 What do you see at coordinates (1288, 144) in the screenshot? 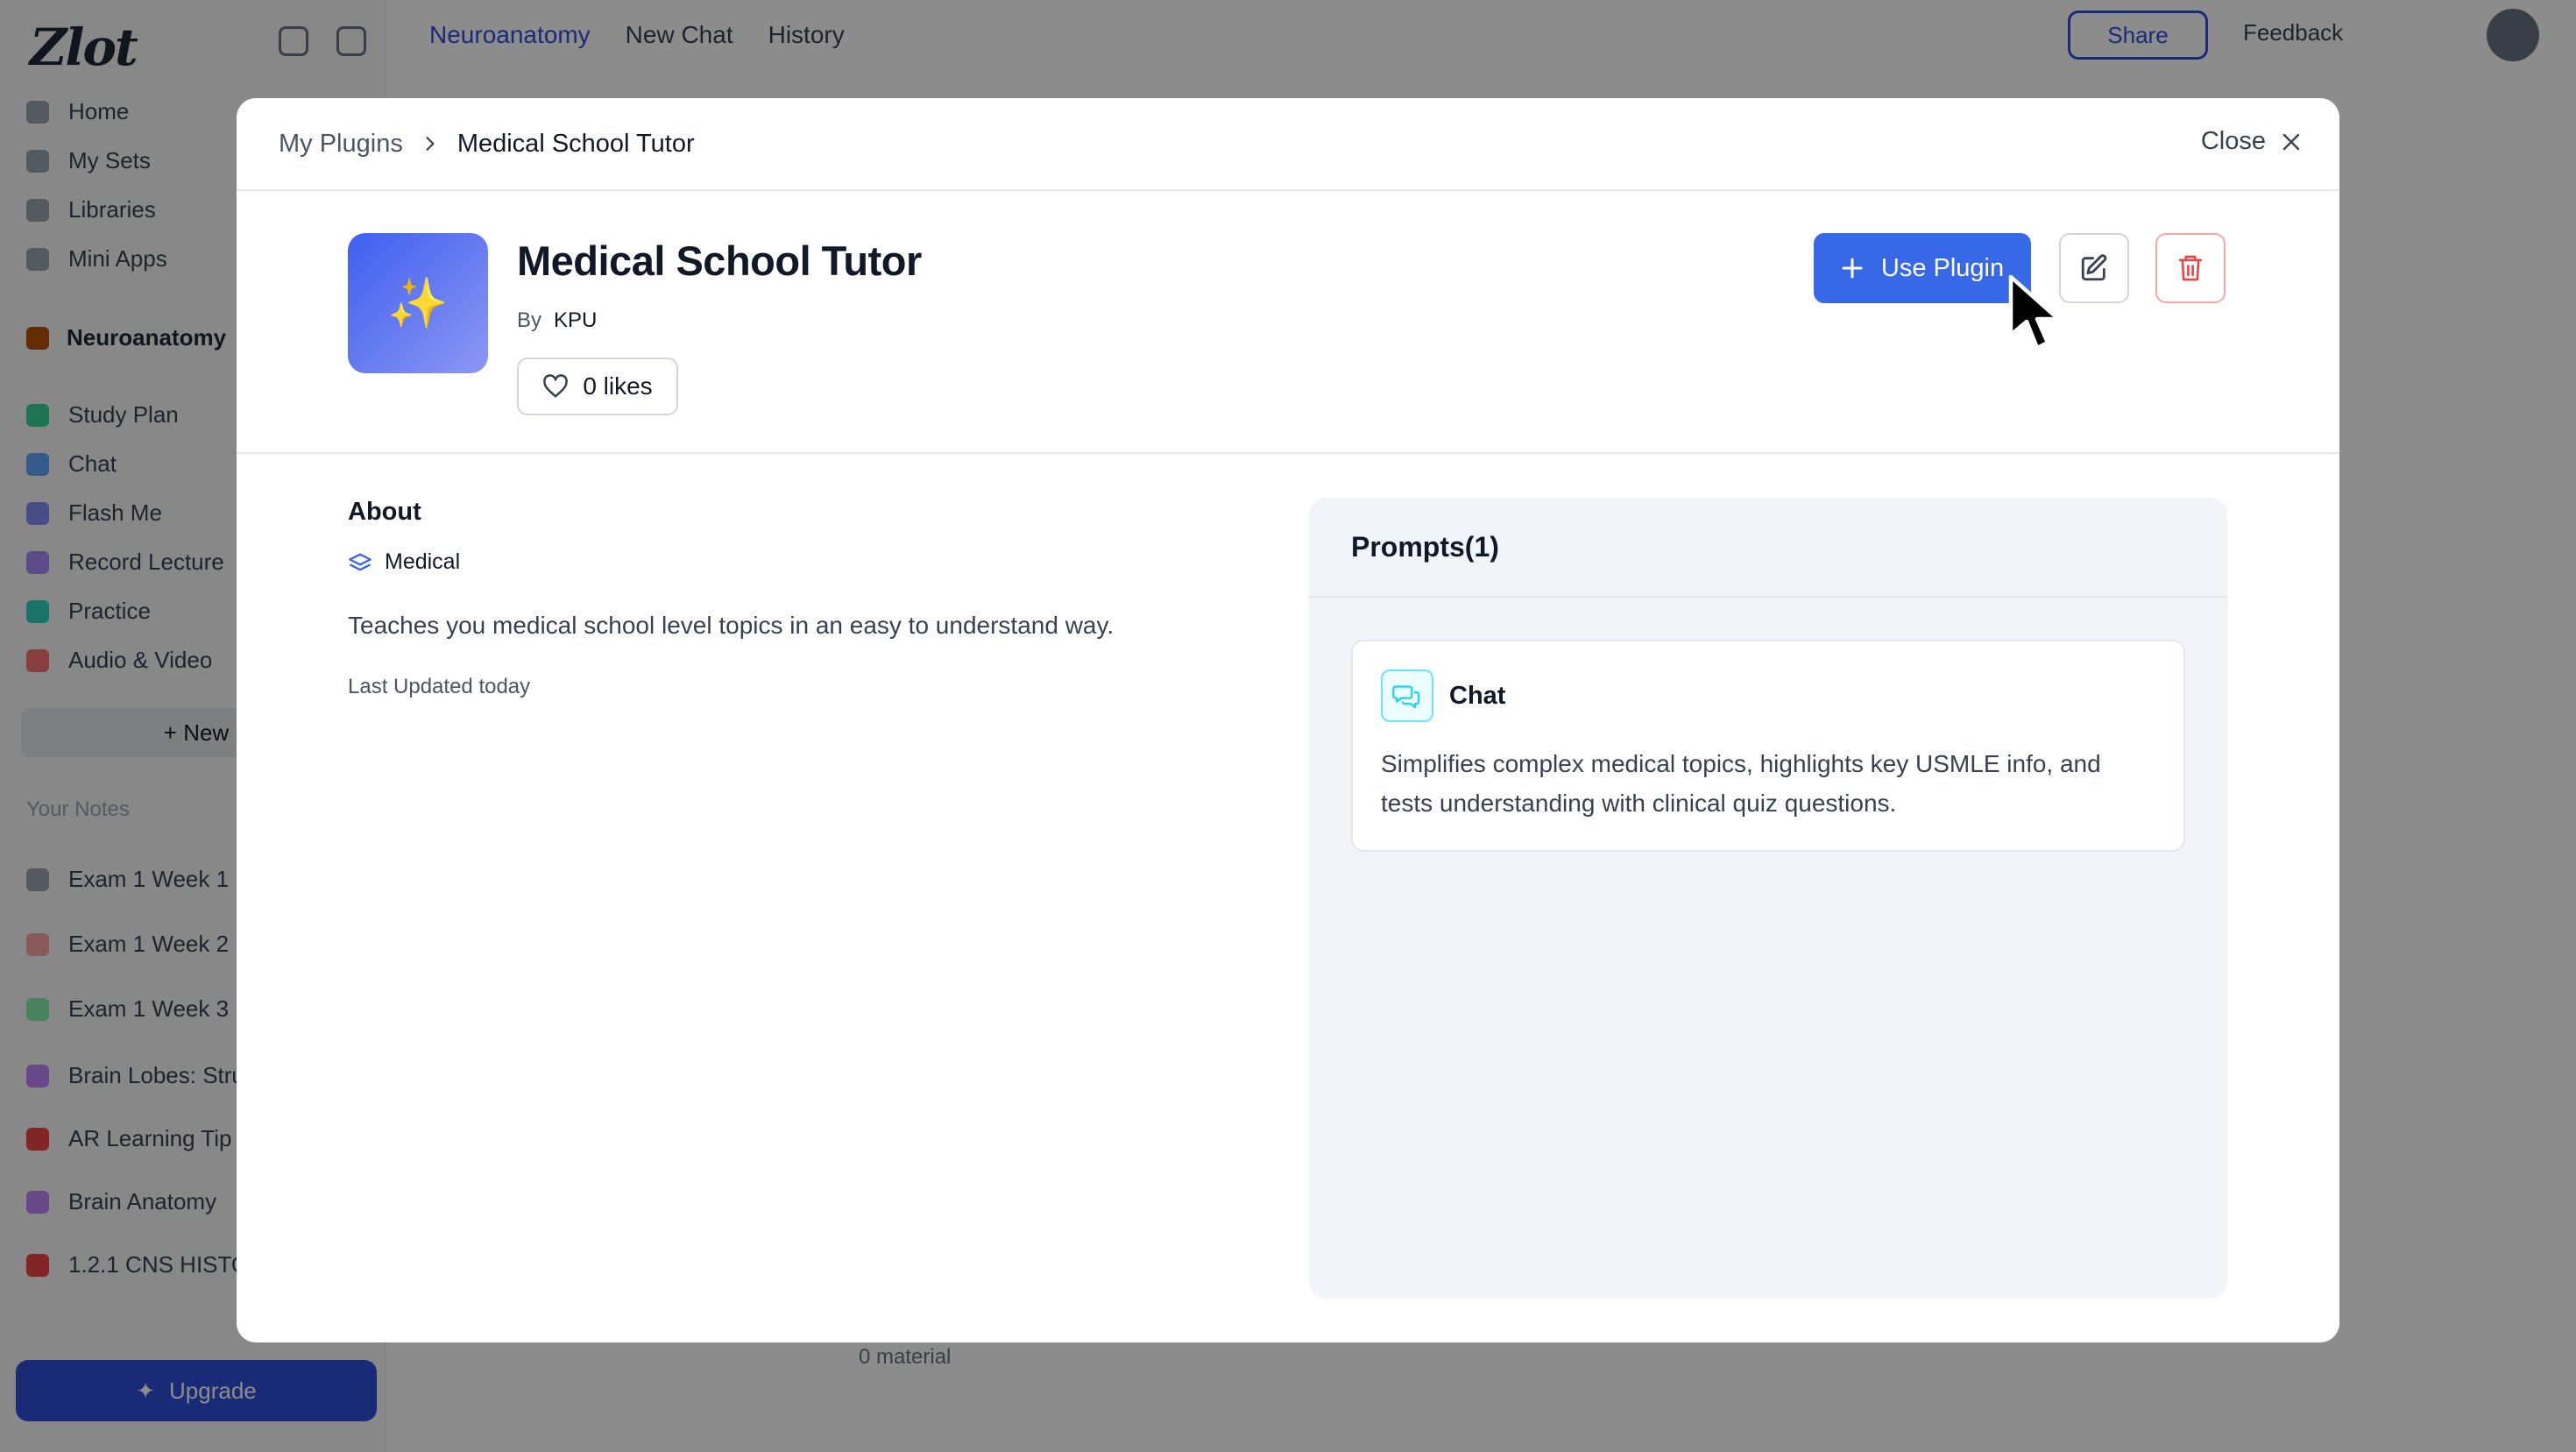
I see `modal-header: My Plugins Medical School Tutor Close` at bounding box center [1288, 144].